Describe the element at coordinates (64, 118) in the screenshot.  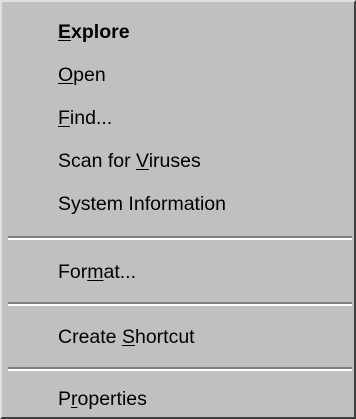
I see `menu-item-find-access-key: F` at that location.